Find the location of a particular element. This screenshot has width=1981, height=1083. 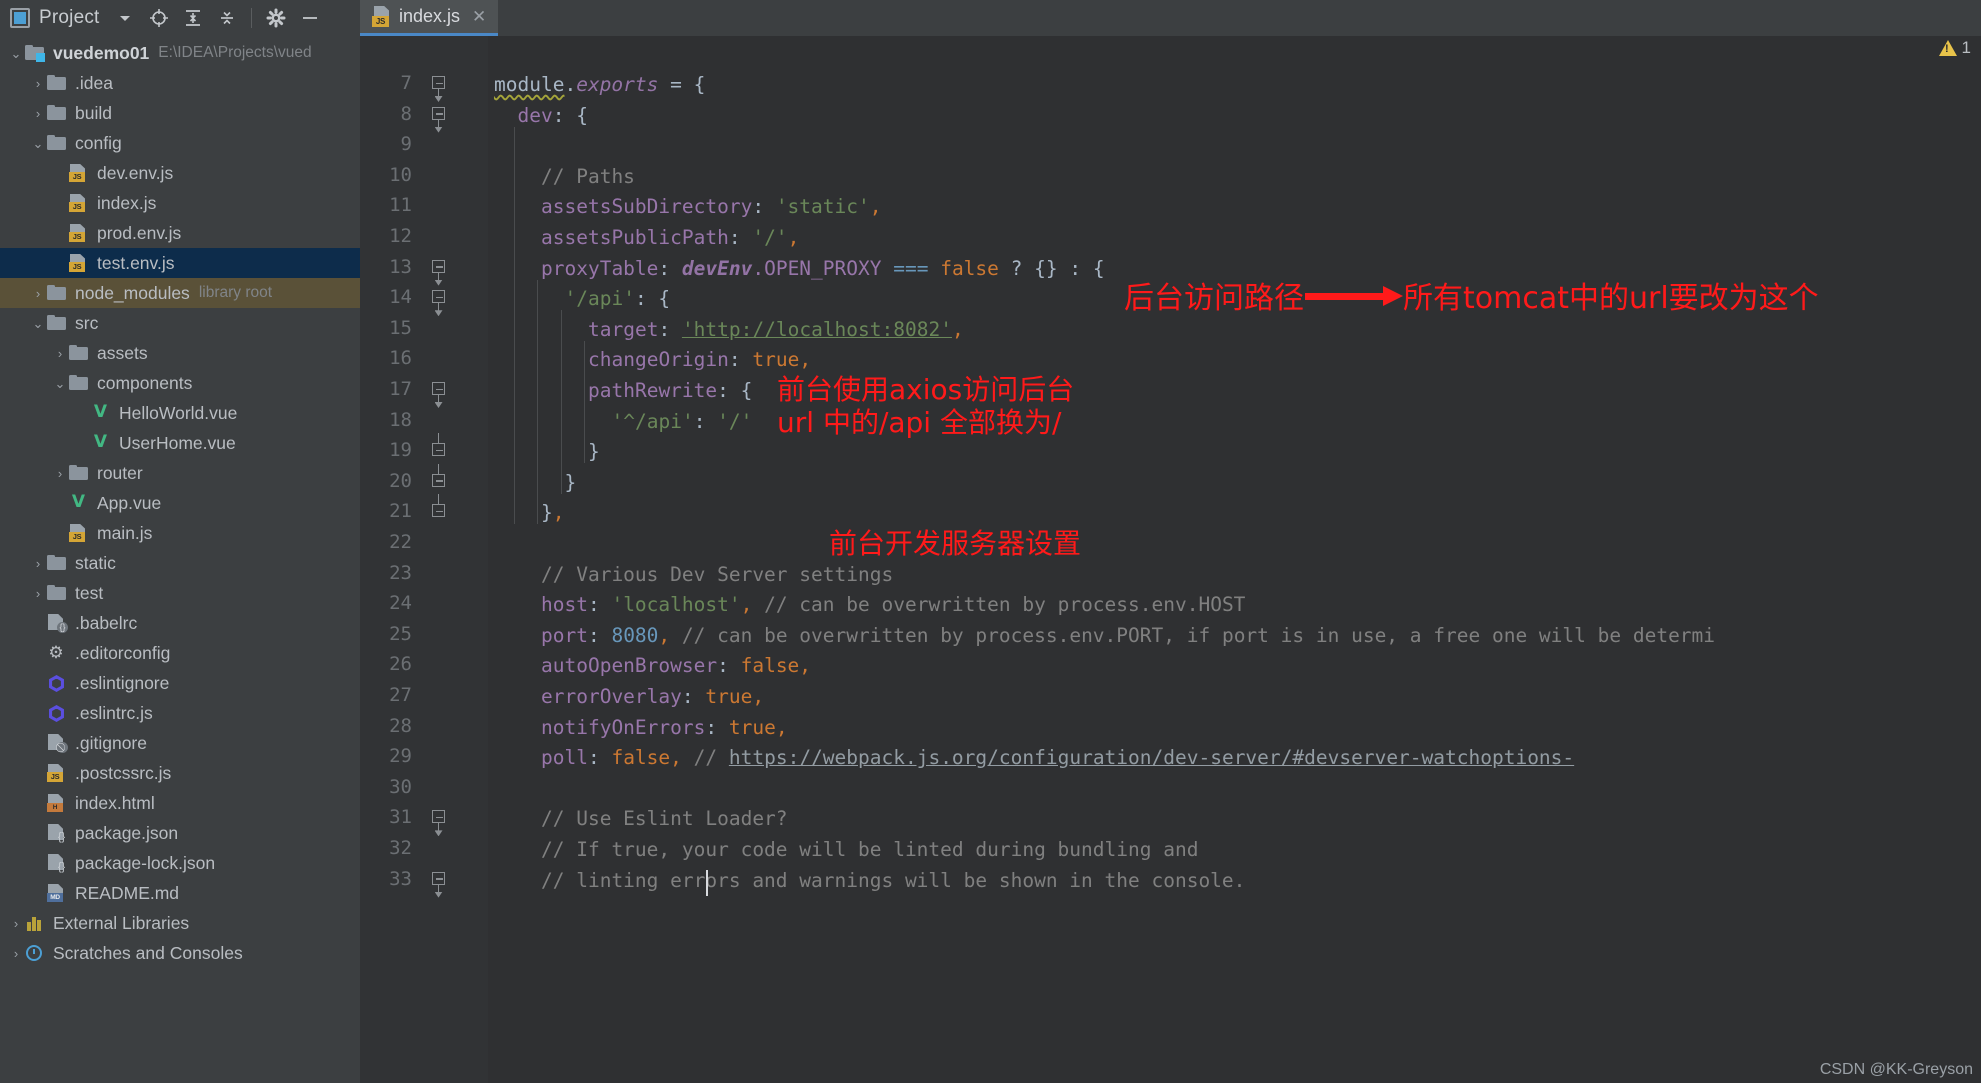

tree-row: Hindex.html is located at coordinates (180, 803).